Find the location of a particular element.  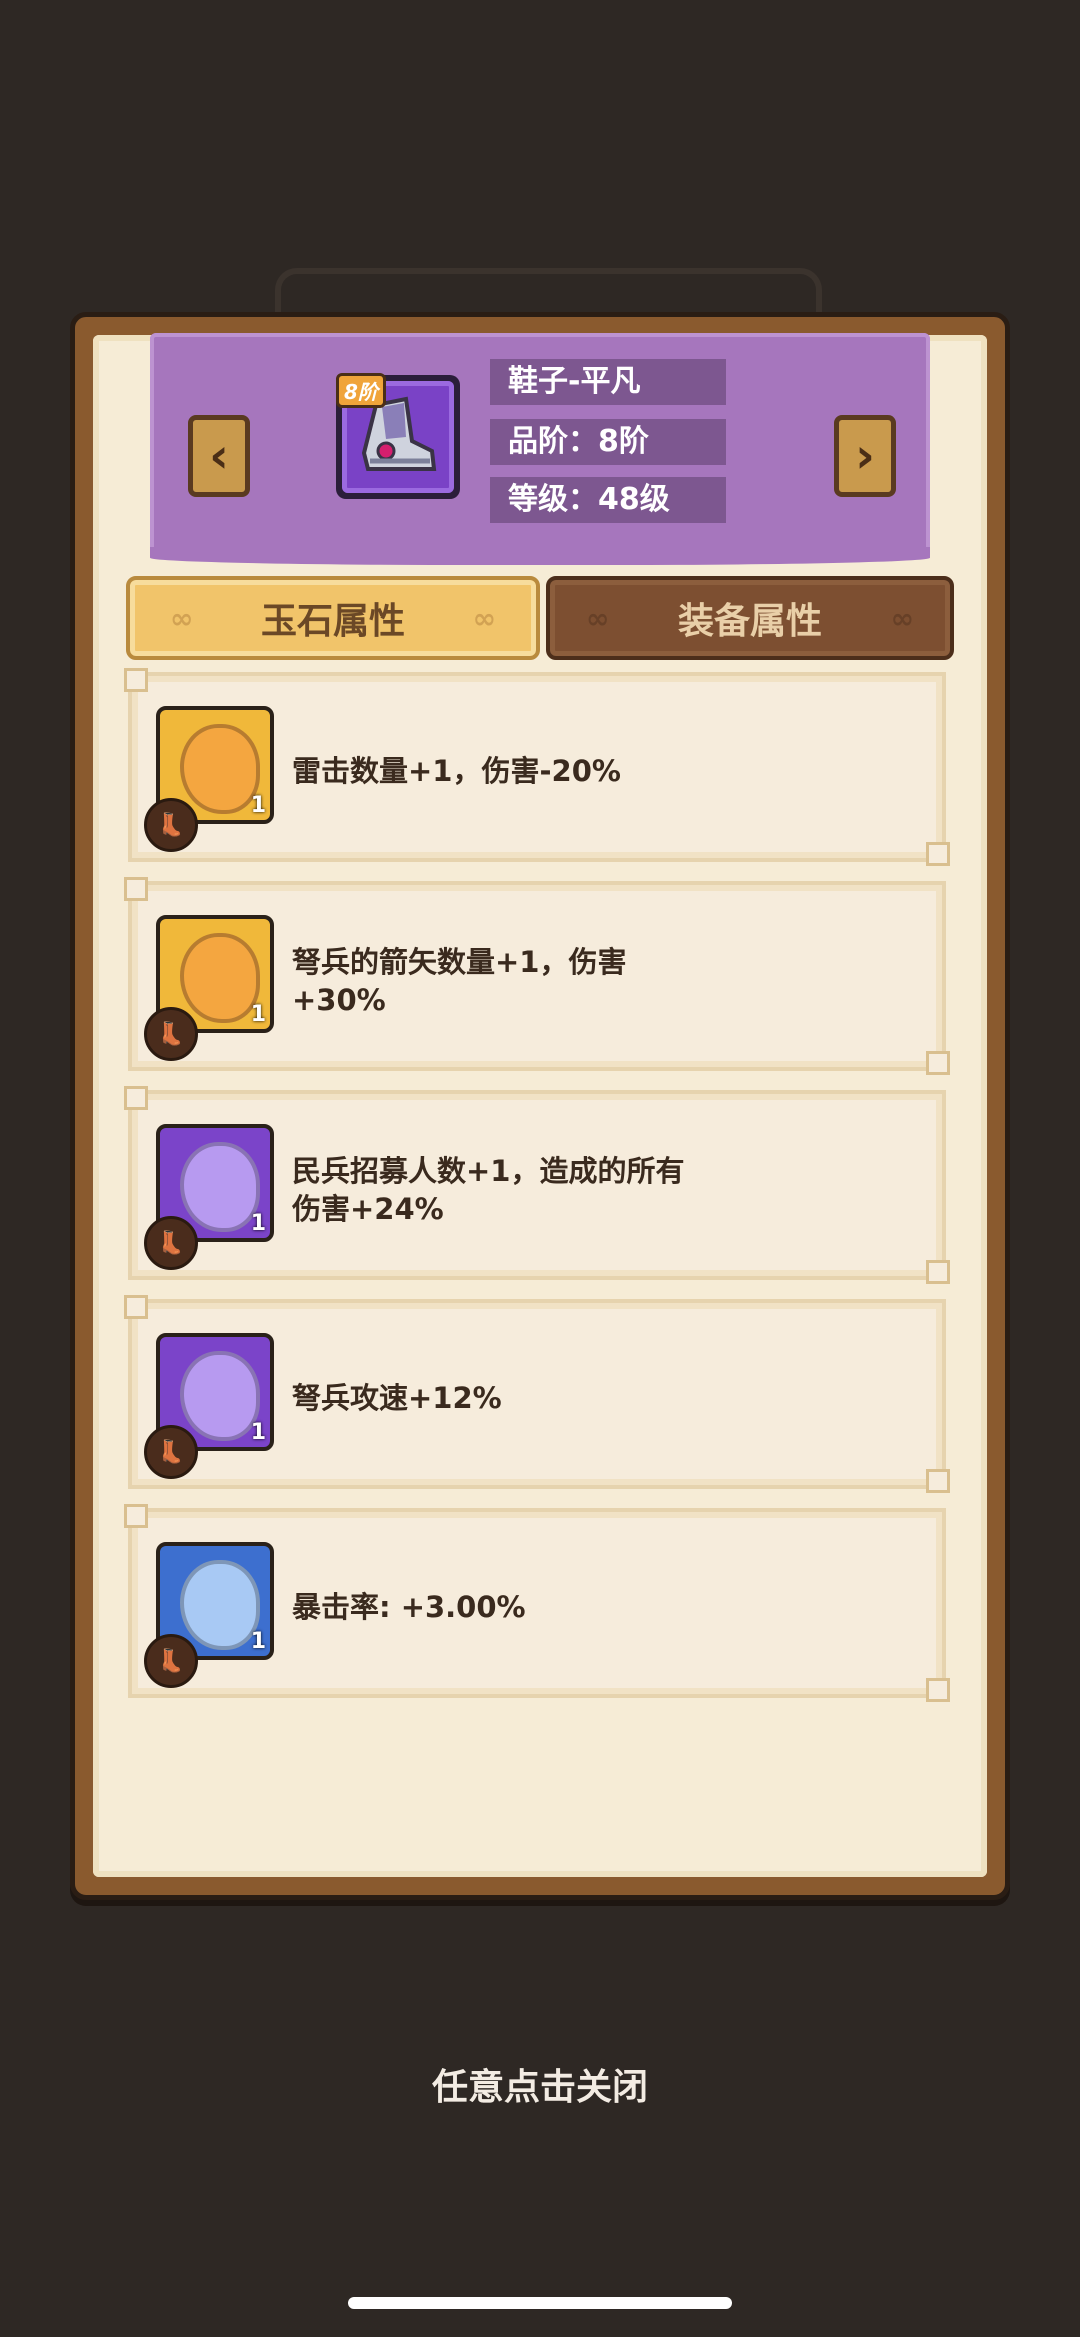

item-grade: 品阶：8阶 is located at coordinates (608, 442).